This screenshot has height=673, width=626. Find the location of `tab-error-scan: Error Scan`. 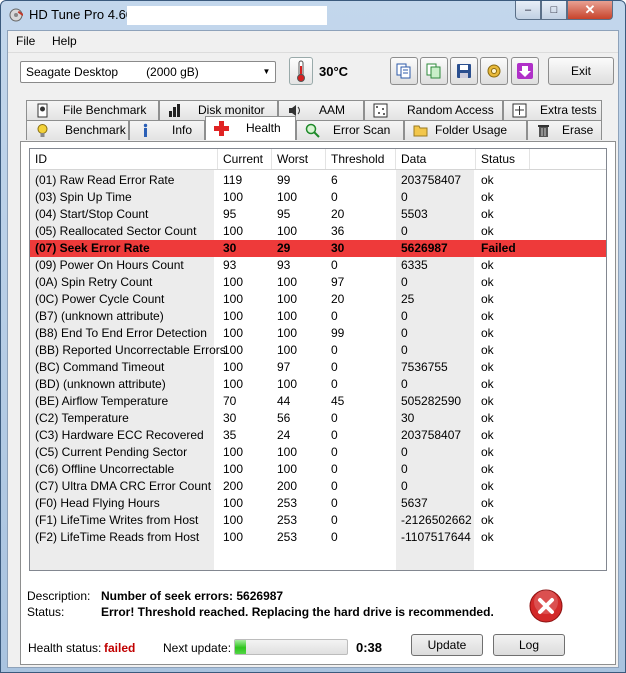

tab-error-scan: Error Scan is located at coordinates (350, 130).